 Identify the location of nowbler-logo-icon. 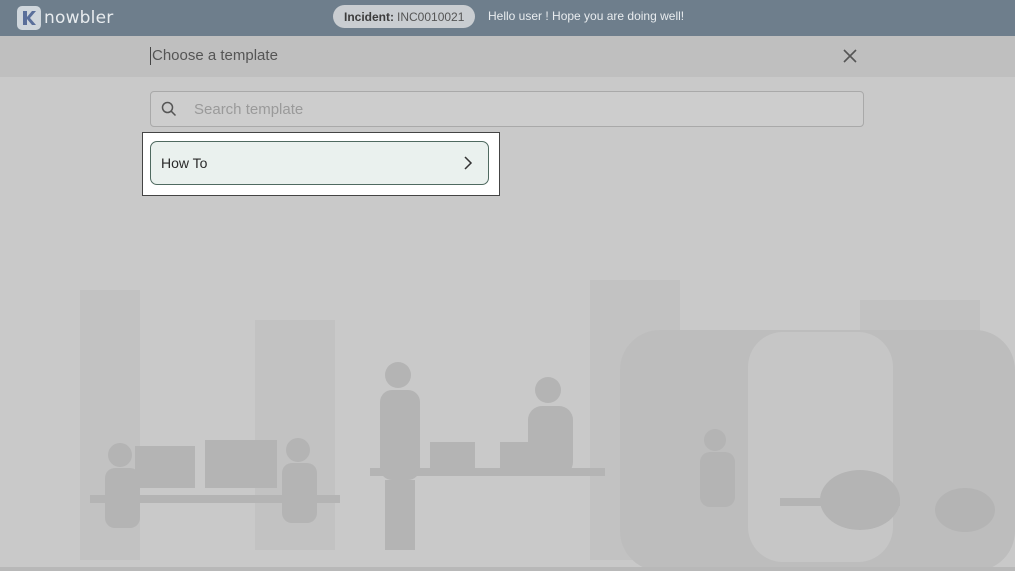
(29, 18).